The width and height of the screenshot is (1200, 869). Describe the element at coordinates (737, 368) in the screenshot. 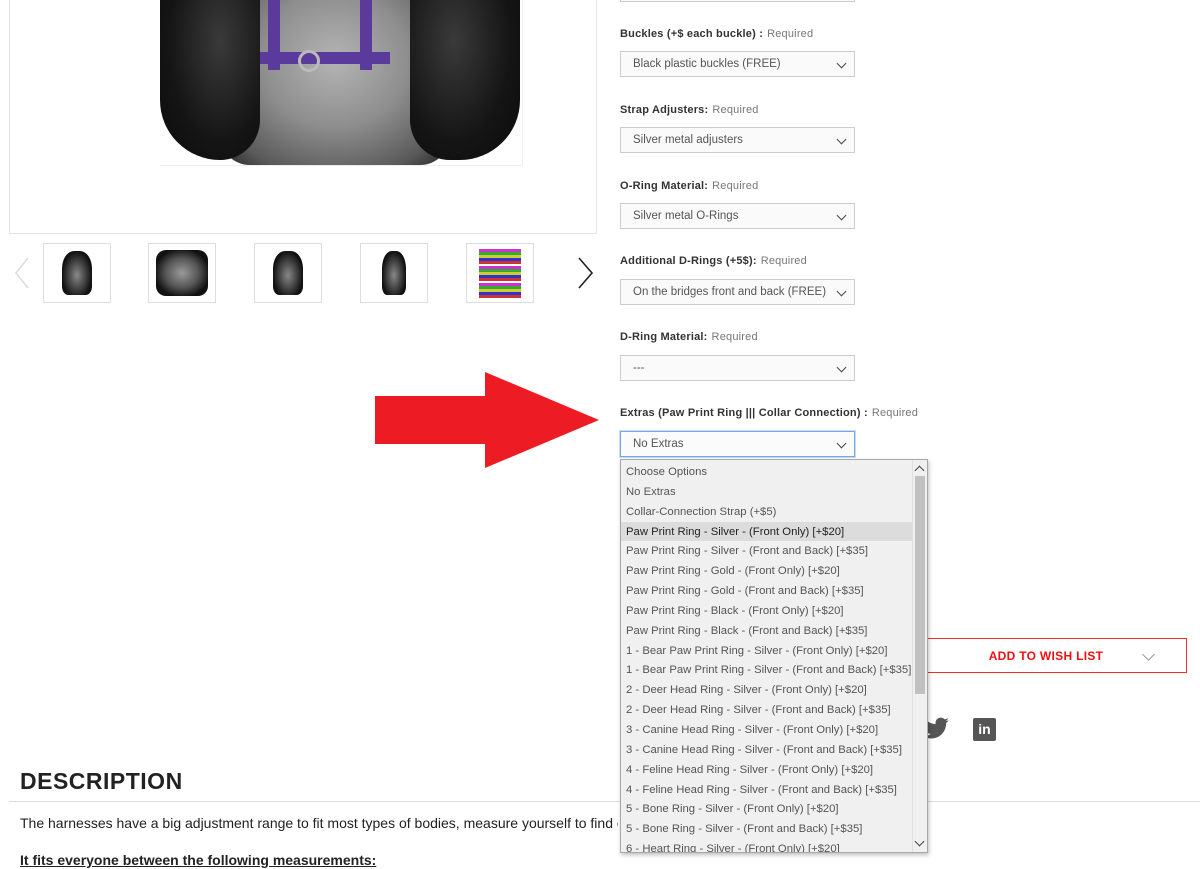

I see `d-ring-material-select: ---` at that location.